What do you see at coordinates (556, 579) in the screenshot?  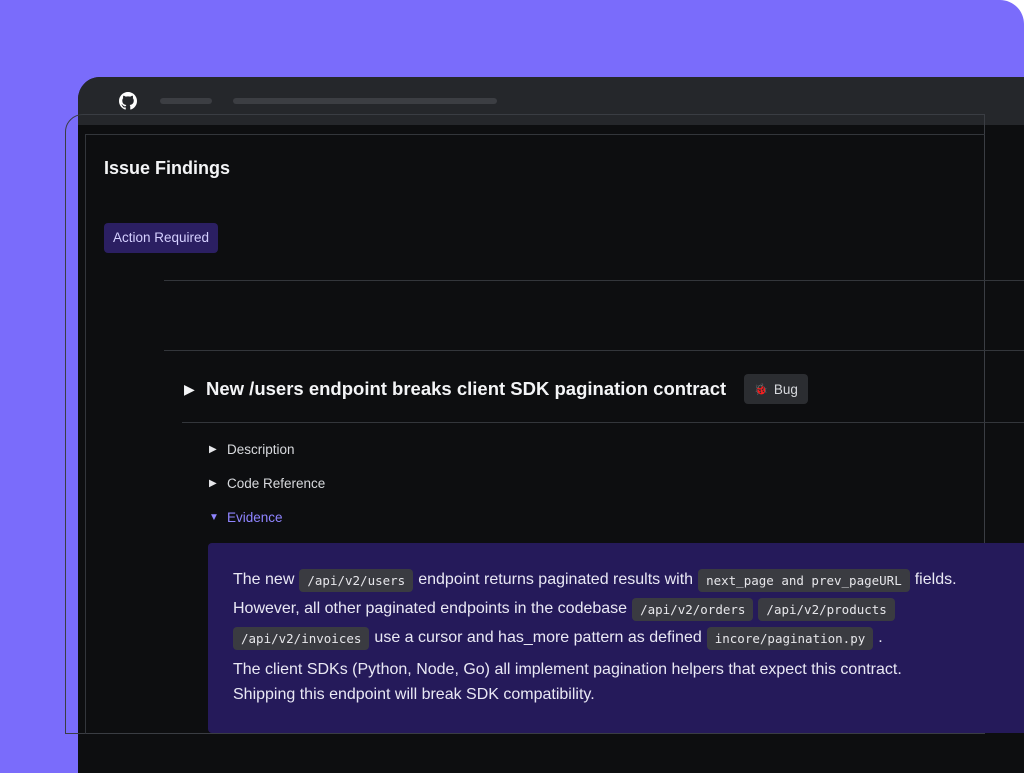 I see `evidence-text: endpoint returns paginated results with` at bounding box center [556, 579].